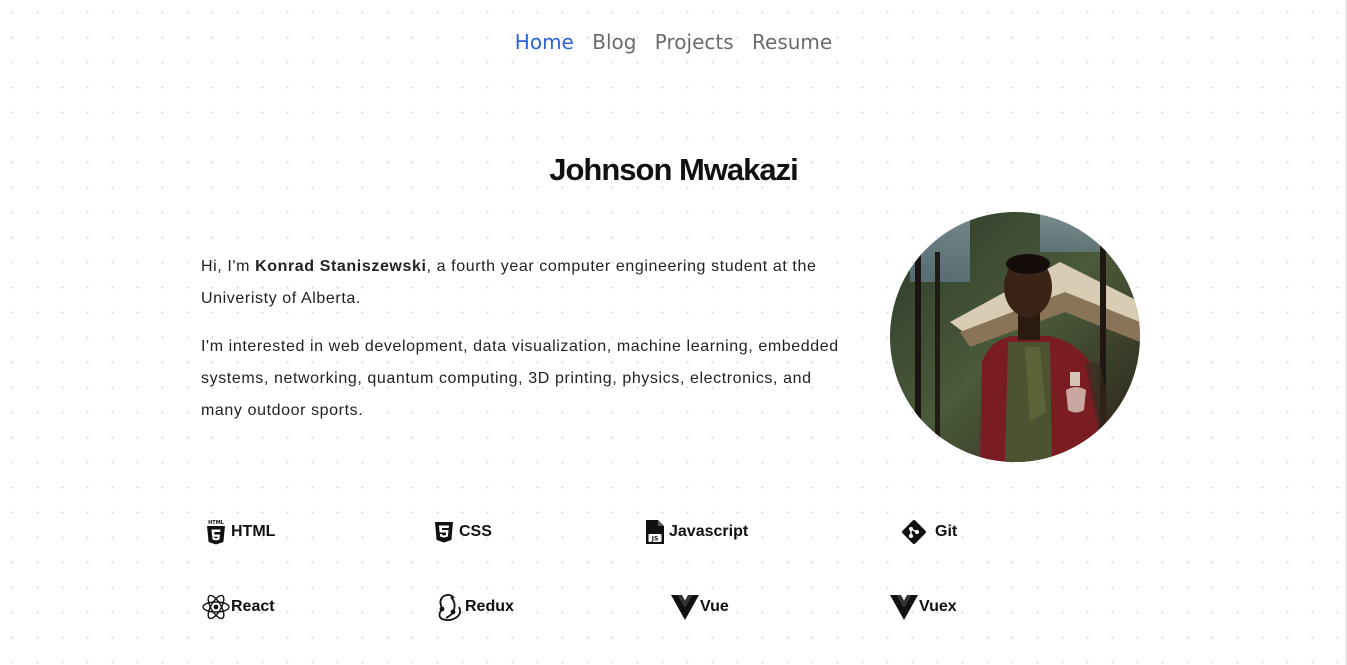 The height and width of the screenshot is (665, 1347). Describe the element at coordinates (792, 42) in the screenshot. I see `nav-link-resume: Resume` at that location.